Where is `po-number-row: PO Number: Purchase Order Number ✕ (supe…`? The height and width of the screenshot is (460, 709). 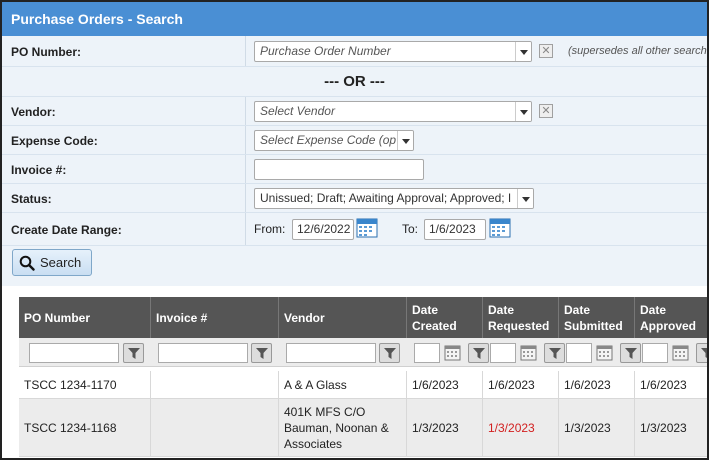 po-number-row: PO Number: Purchase Order Number ✕ (supe… is located at coordinates (354, 51).